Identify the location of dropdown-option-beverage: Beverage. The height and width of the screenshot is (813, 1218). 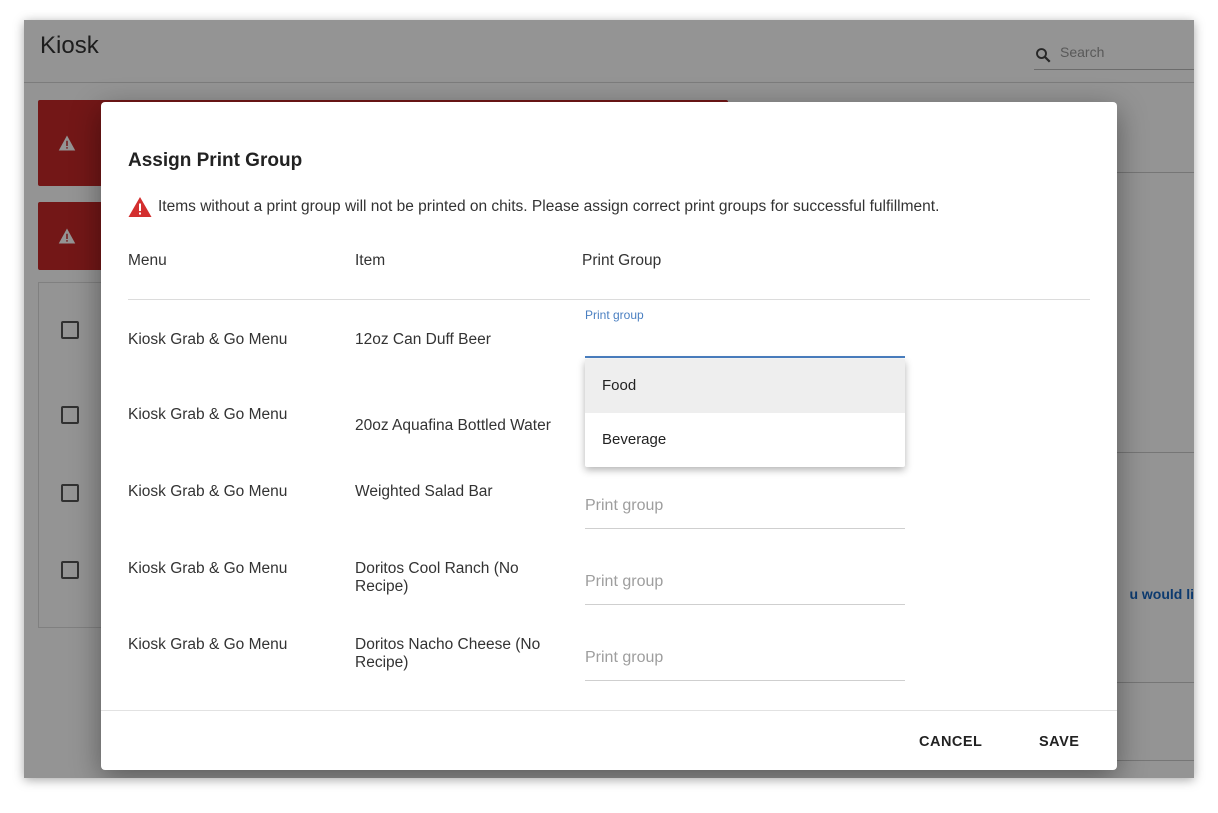
(745, 440).